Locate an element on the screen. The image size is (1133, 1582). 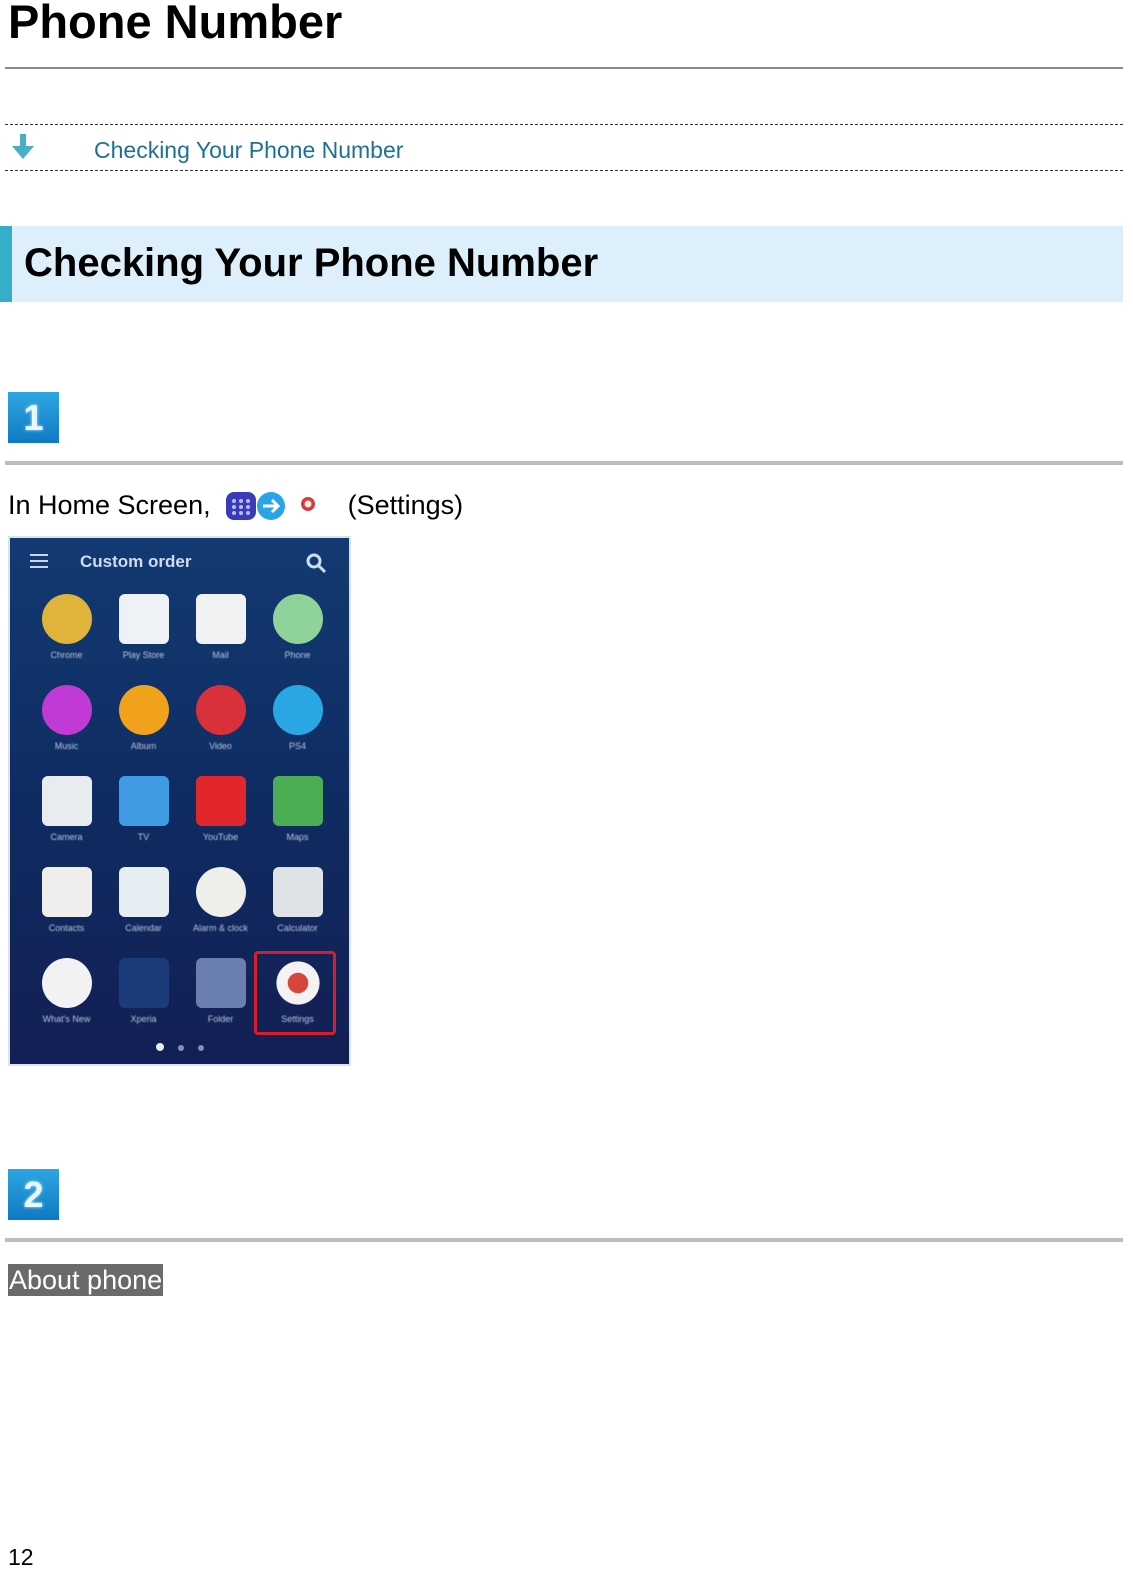
app-camera: Camera is located at coordinates (66, 817).